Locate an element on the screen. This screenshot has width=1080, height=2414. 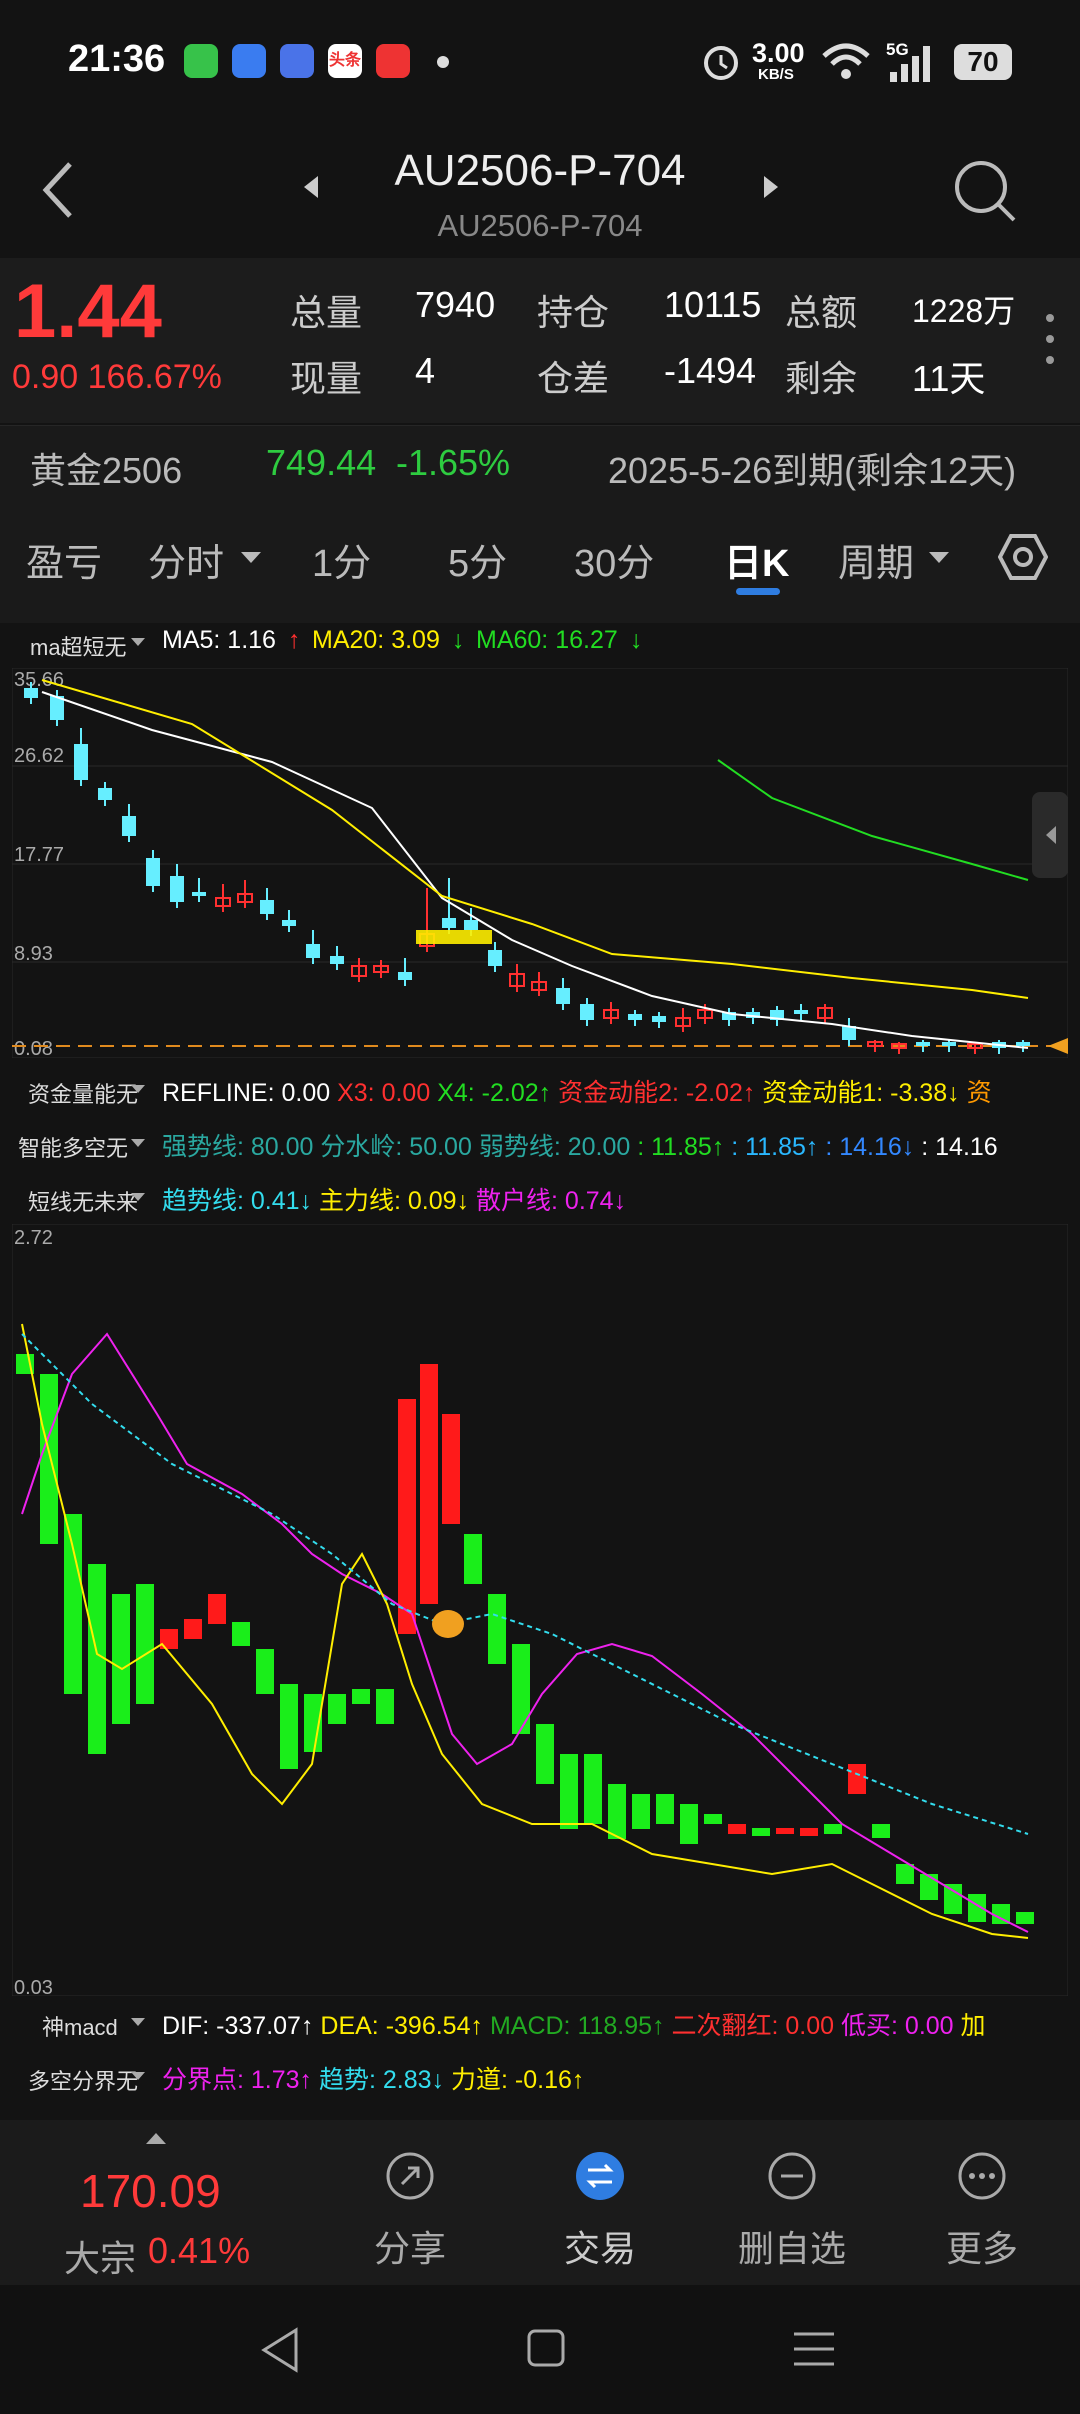
short-main-line: 主力线: 0.09↓ is located at coordinates (394, 1201).